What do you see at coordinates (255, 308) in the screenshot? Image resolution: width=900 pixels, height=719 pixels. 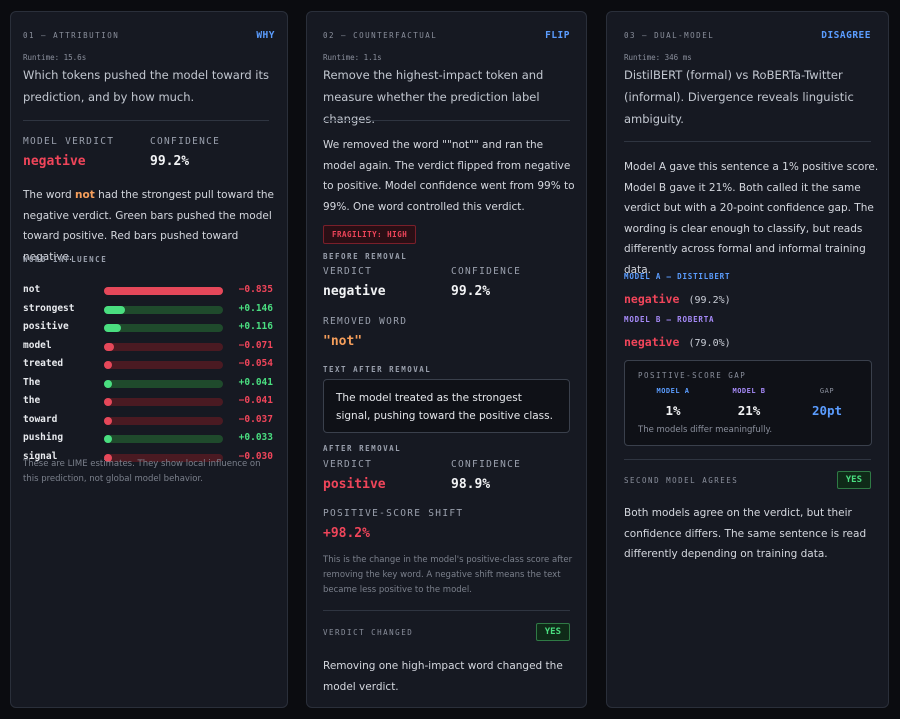 I see `influence-score: +0.146` at bounding box center [255, 308].